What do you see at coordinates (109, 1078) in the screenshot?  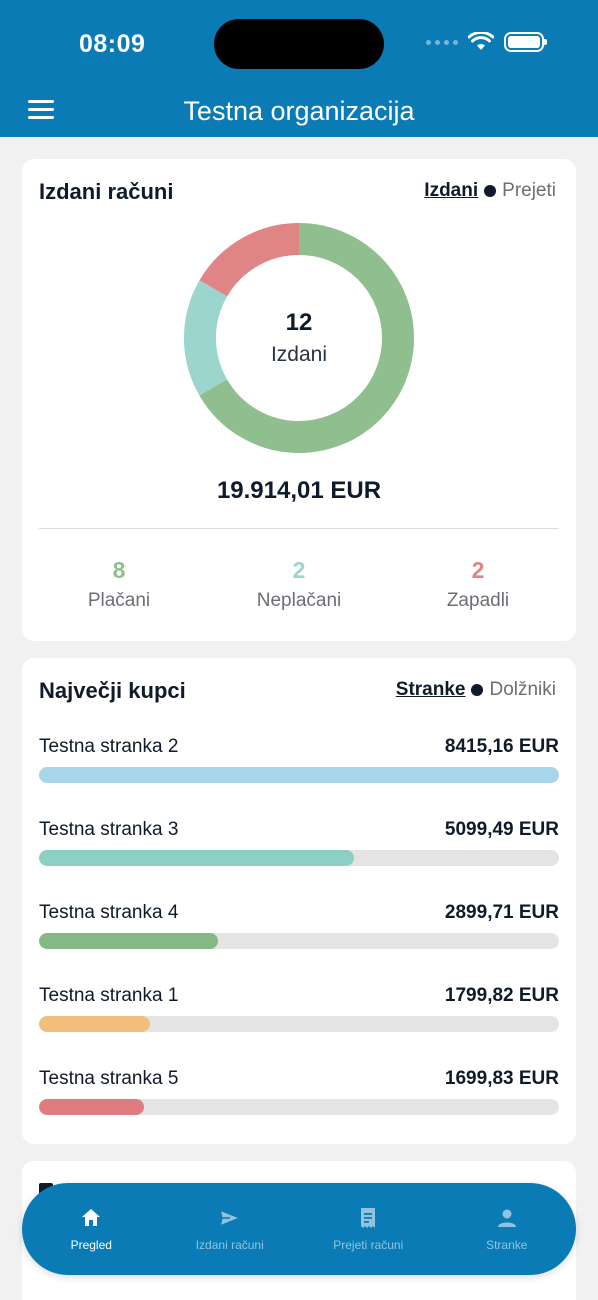 I see `customer-name: Testna stranka 5` at bounding box center [109, 1078].